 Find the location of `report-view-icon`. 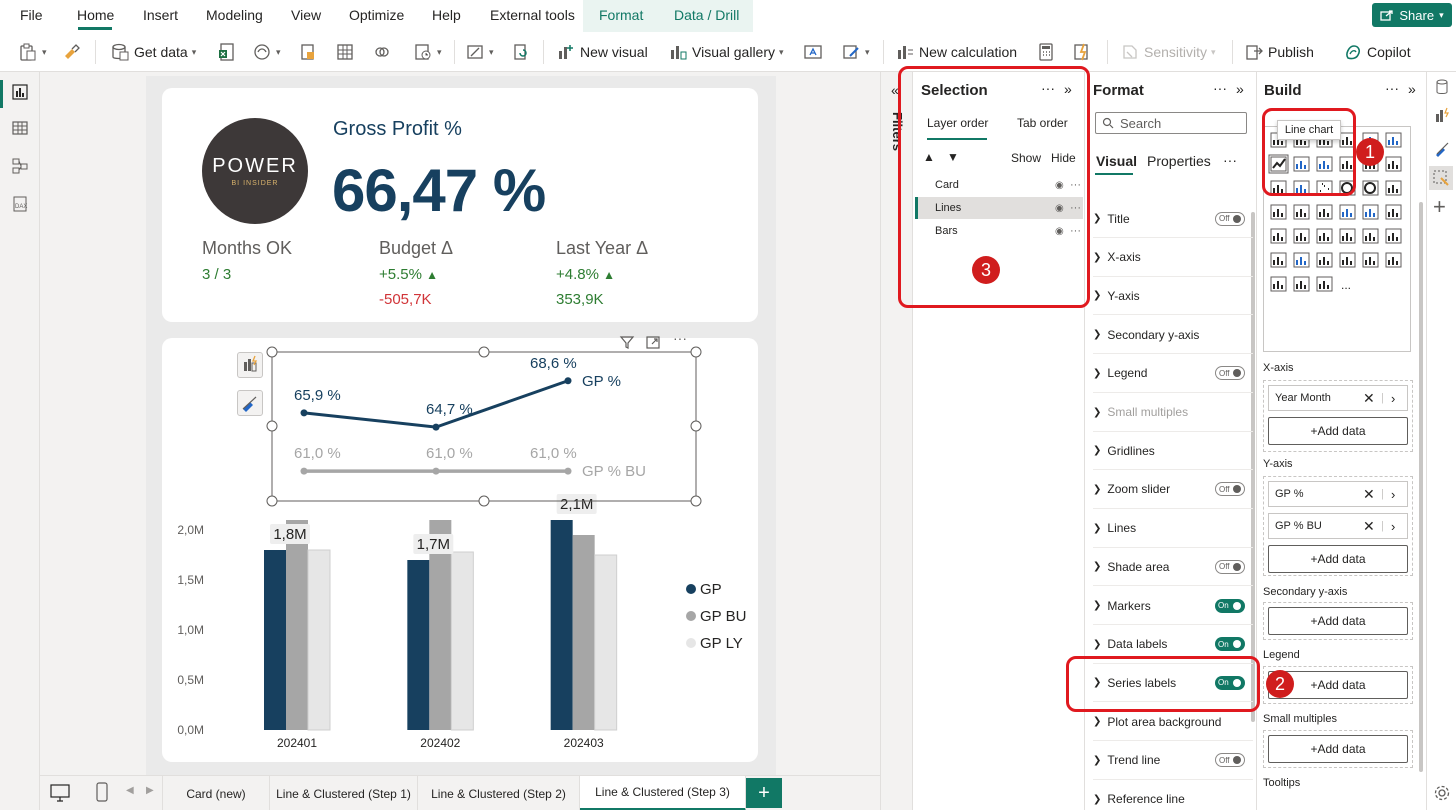

report-view-icon is located at coordinates (20, 92).